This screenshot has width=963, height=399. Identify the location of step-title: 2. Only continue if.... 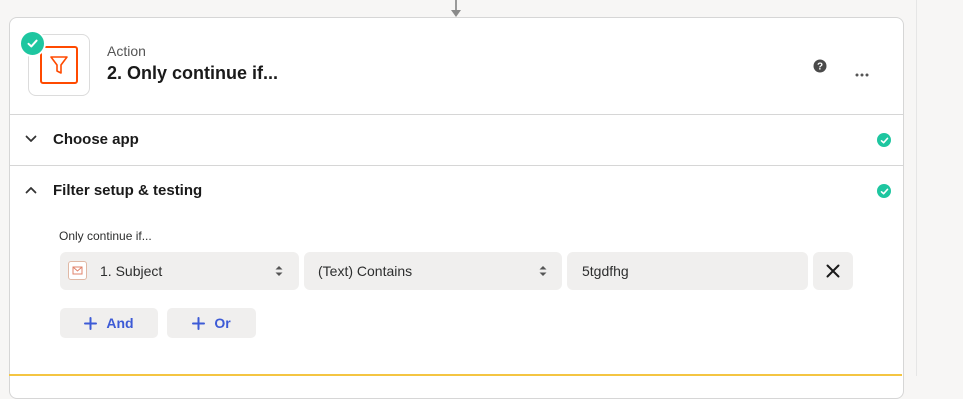
(193, 73).